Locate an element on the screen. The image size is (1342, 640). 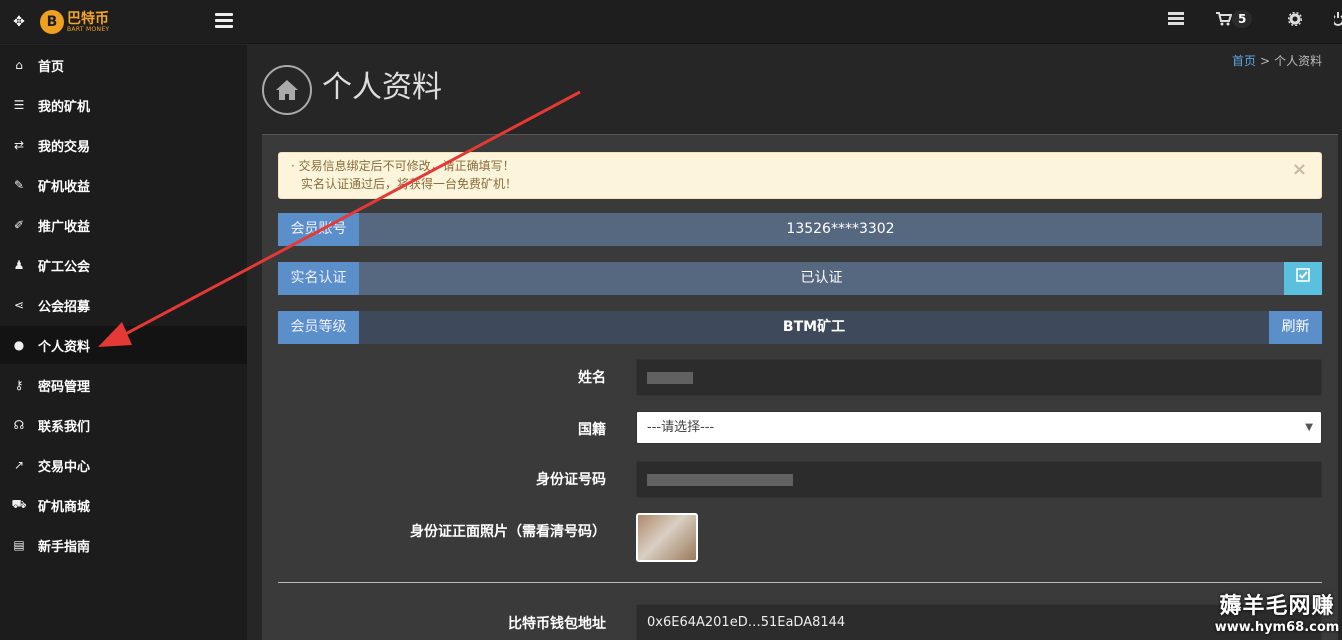
alert-line: · 交易信息绑定后不可修改，请正确填写！ is located at coordinates (403, 166).